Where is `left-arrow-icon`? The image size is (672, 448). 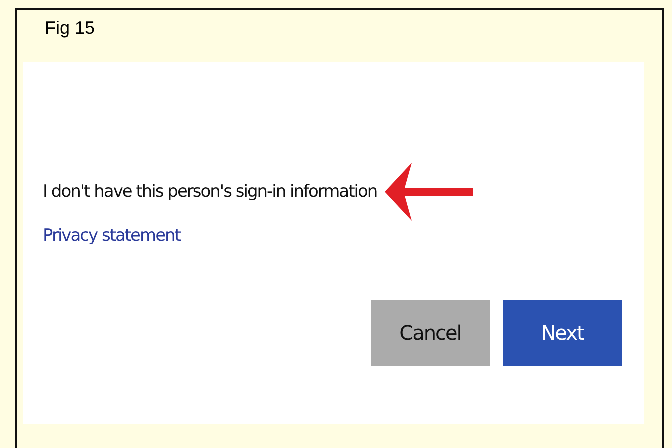
left-arrow-icon is located at coordinates (430, 192).